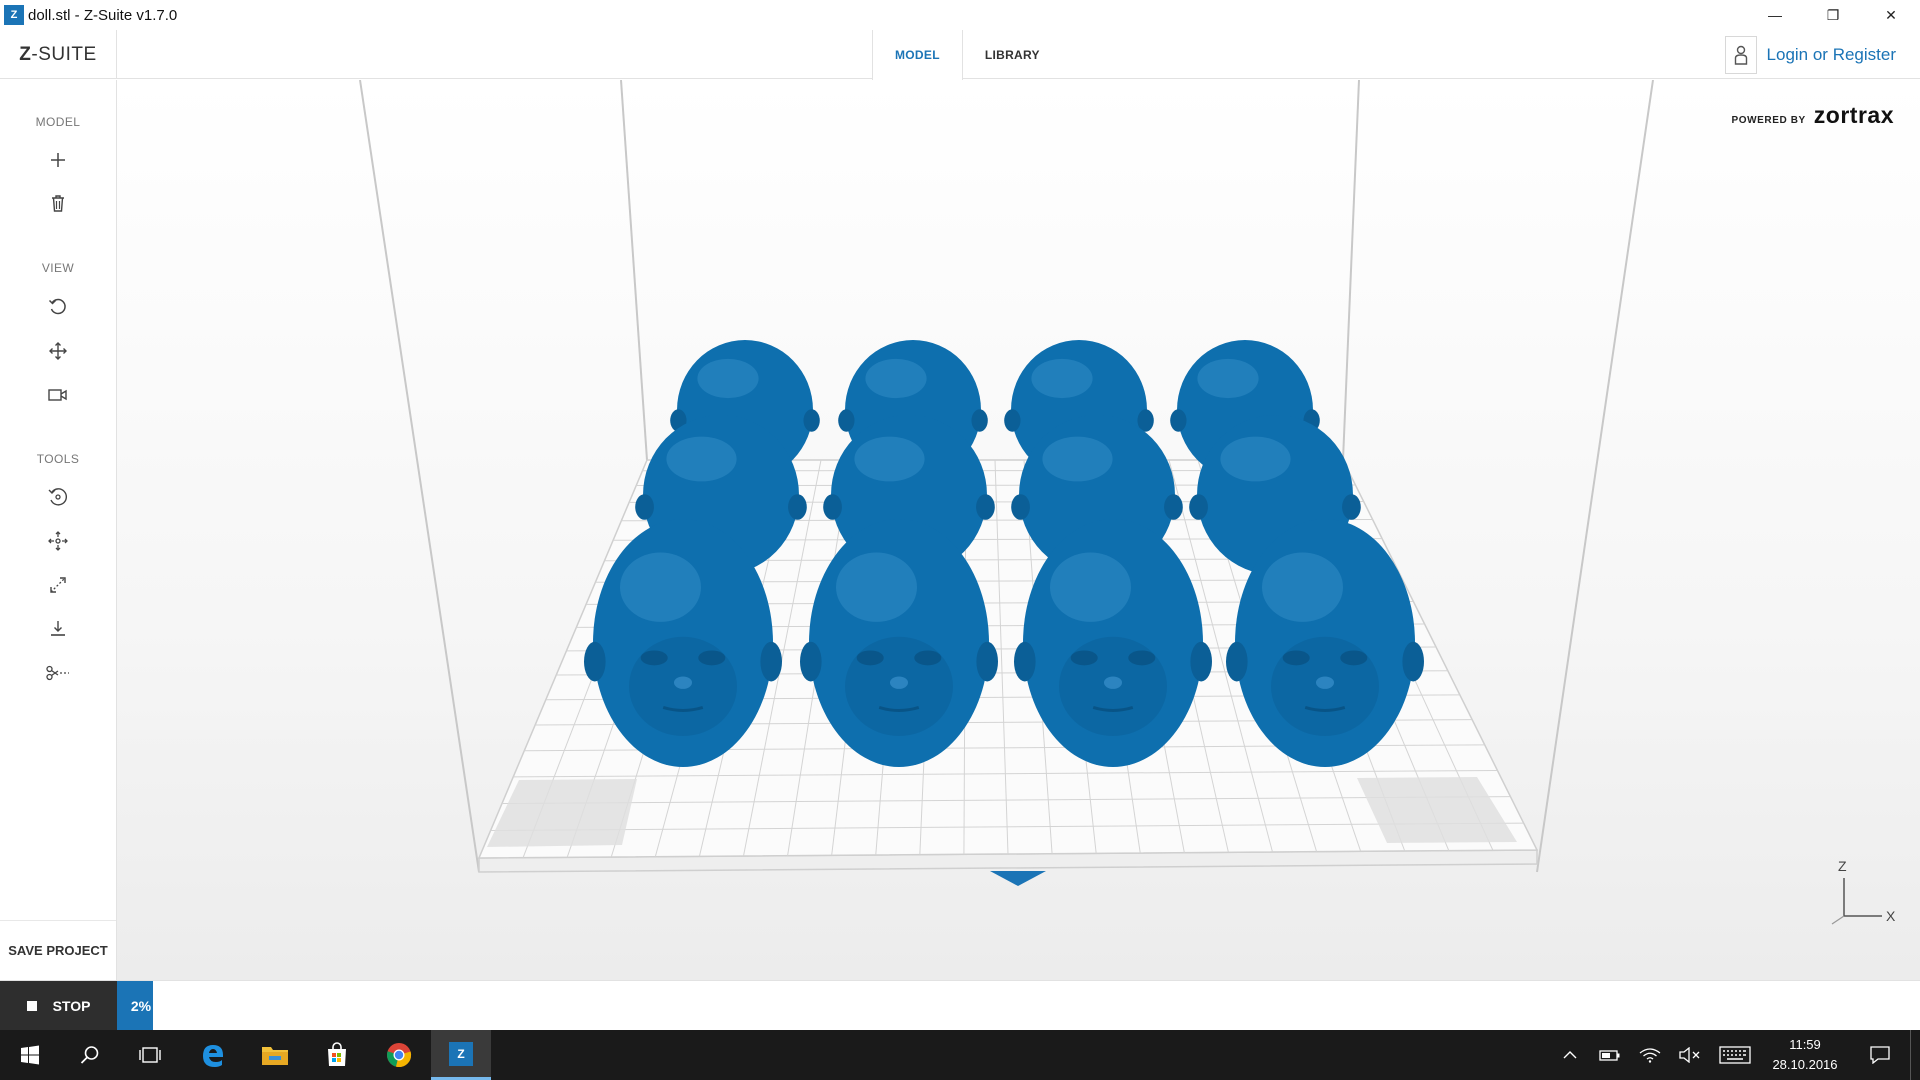  What do you see at coordinates (58, 459) in the screenshot?
I see `section-label-tools: TOOLS` at bounding box center [58, 459].